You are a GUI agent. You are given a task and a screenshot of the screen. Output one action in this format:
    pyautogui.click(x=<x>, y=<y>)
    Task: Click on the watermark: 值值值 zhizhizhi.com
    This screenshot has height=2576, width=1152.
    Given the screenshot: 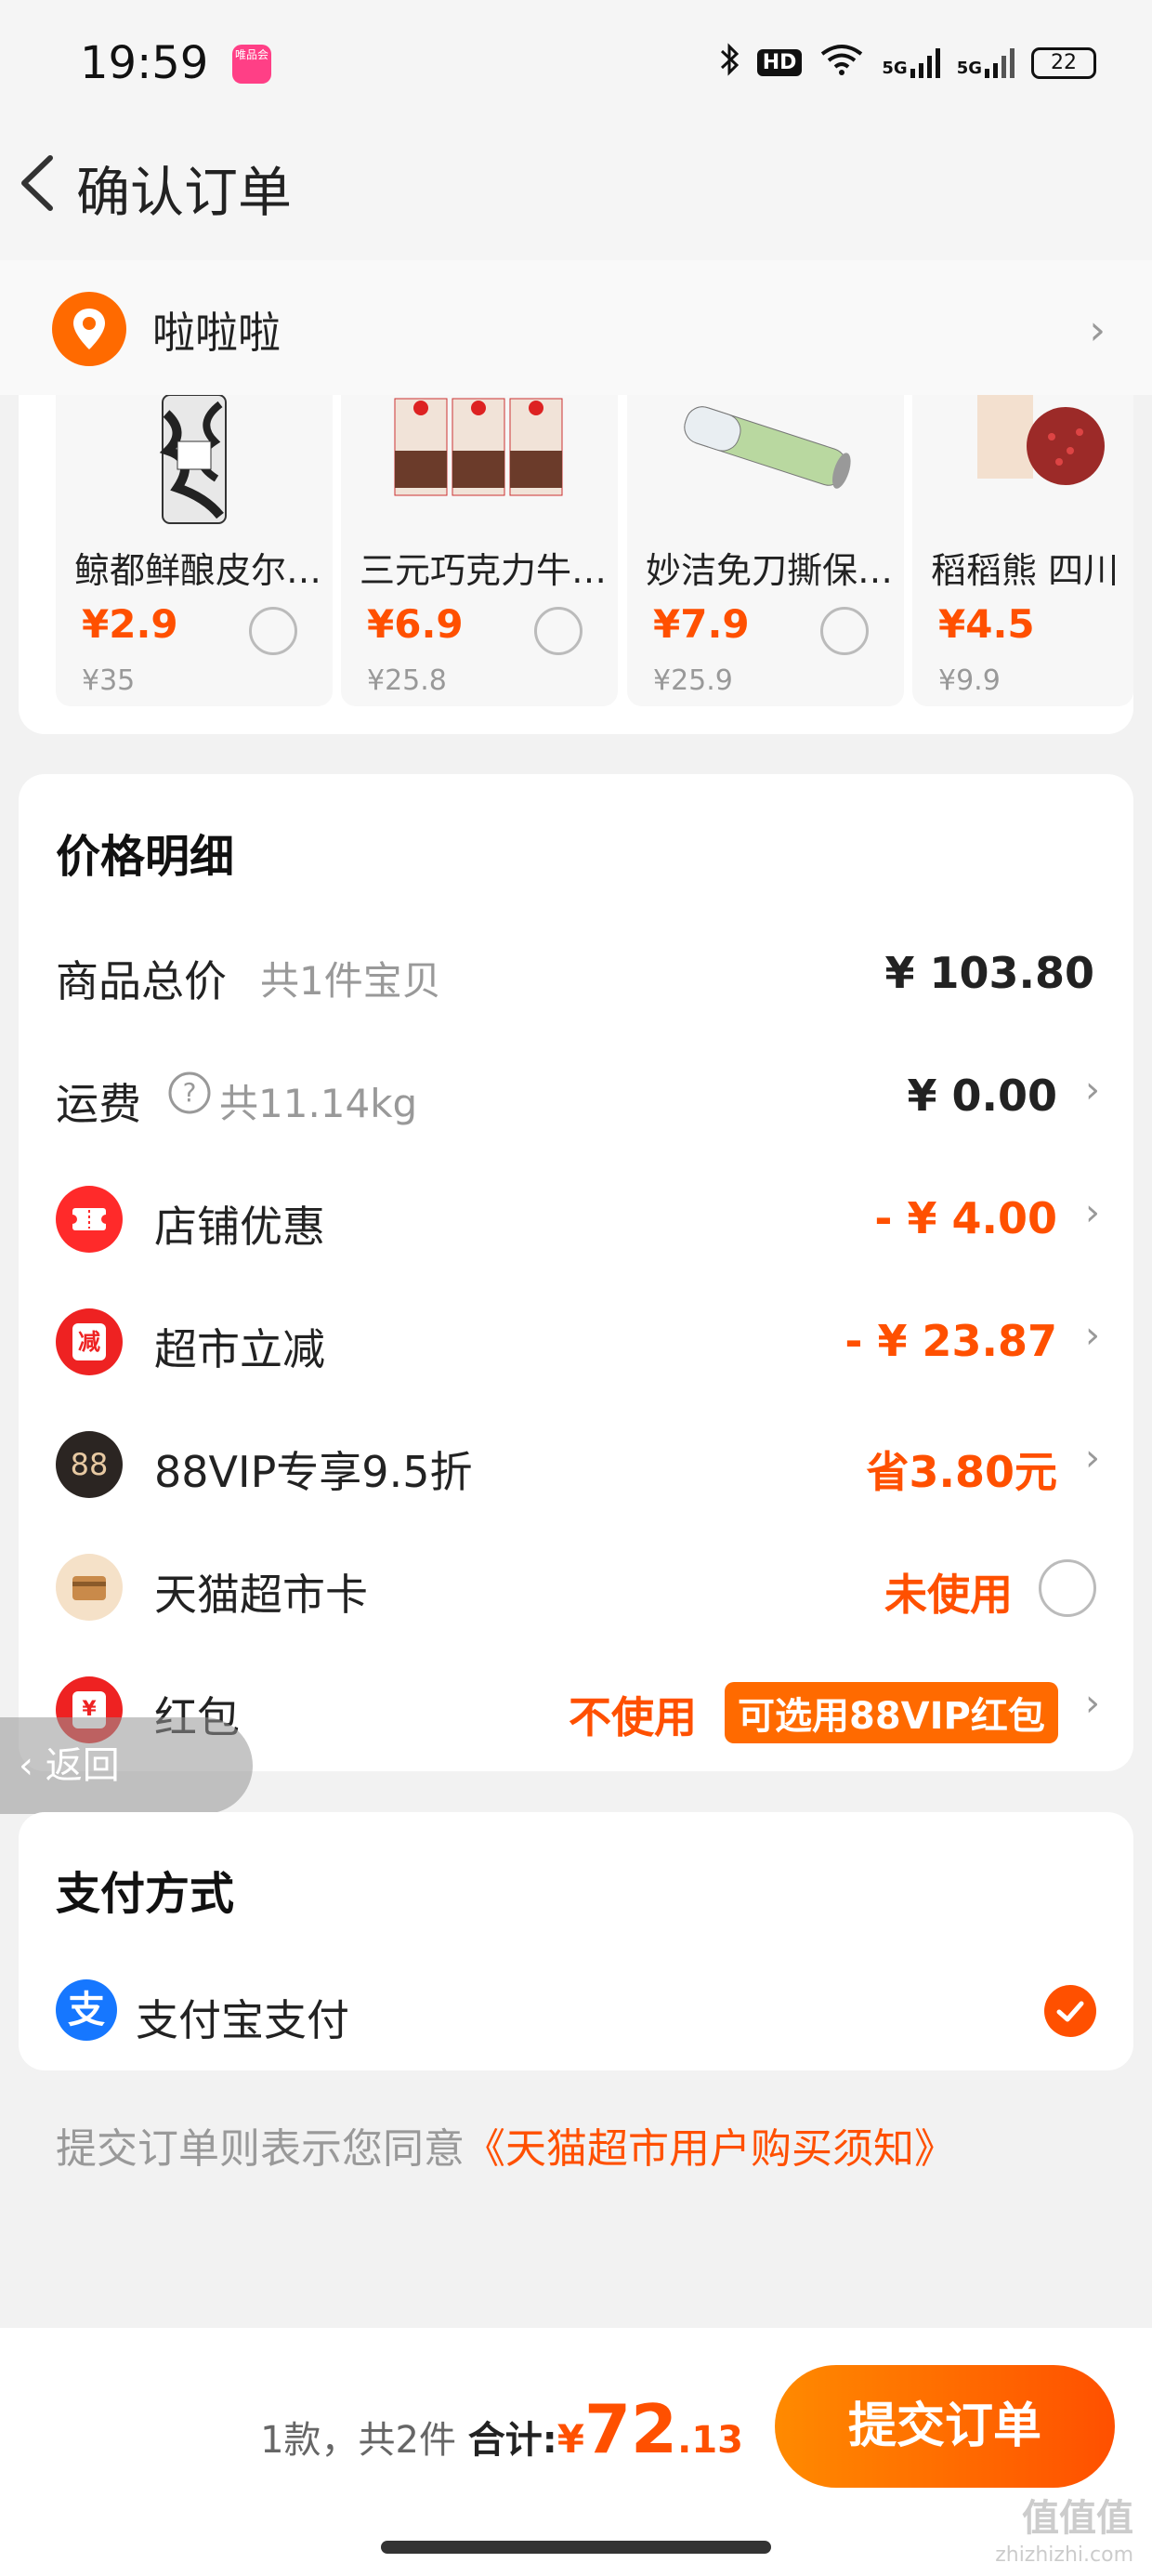 What is the action you would take?
    pyautogui.click(x=1064, y=2532)
    